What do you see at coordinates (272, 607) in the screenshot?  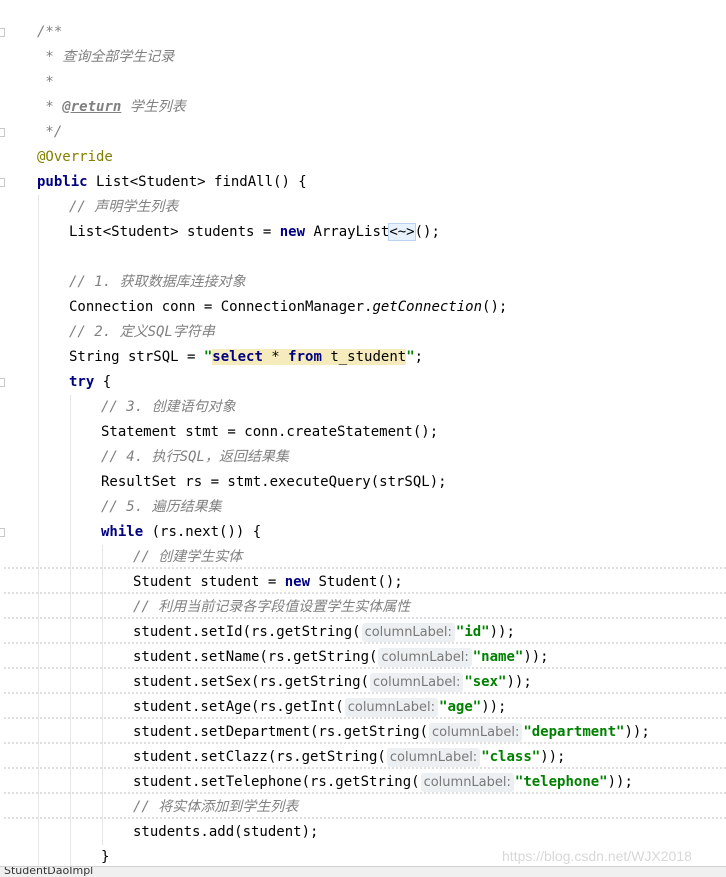 I see `line-comment: // 利用当前记录各字段值设置学生实体属性` at bounding box center [272, 607].